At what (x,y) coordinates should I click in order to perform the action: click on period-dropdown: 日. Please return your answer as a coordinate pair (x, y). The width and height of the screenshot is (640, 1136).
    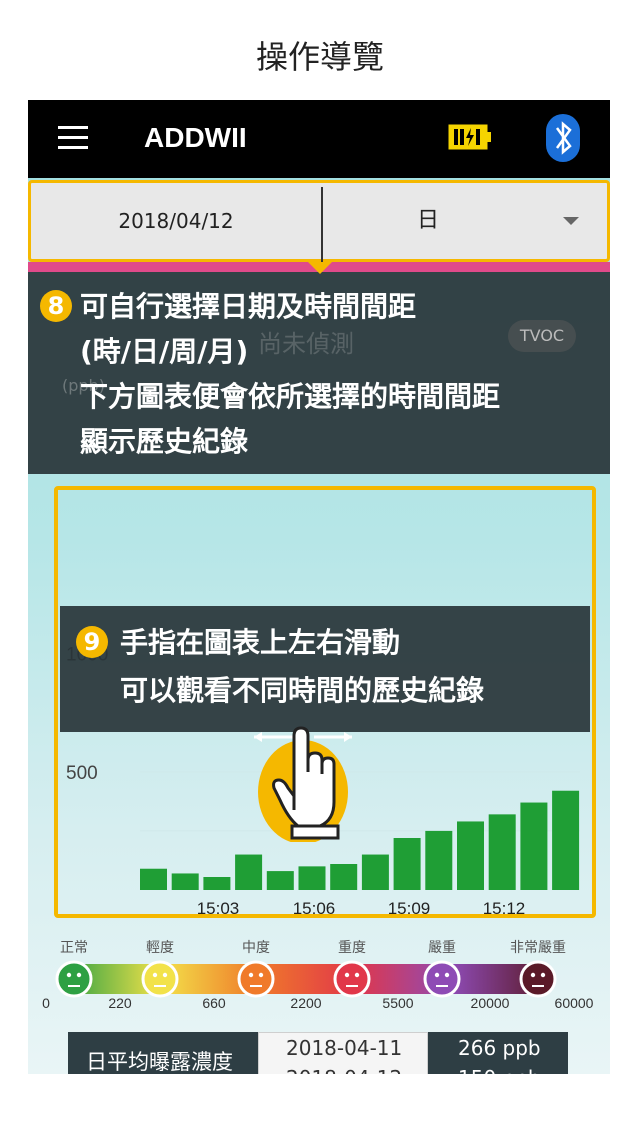
    Looking at the image, I should click on (428, 221).